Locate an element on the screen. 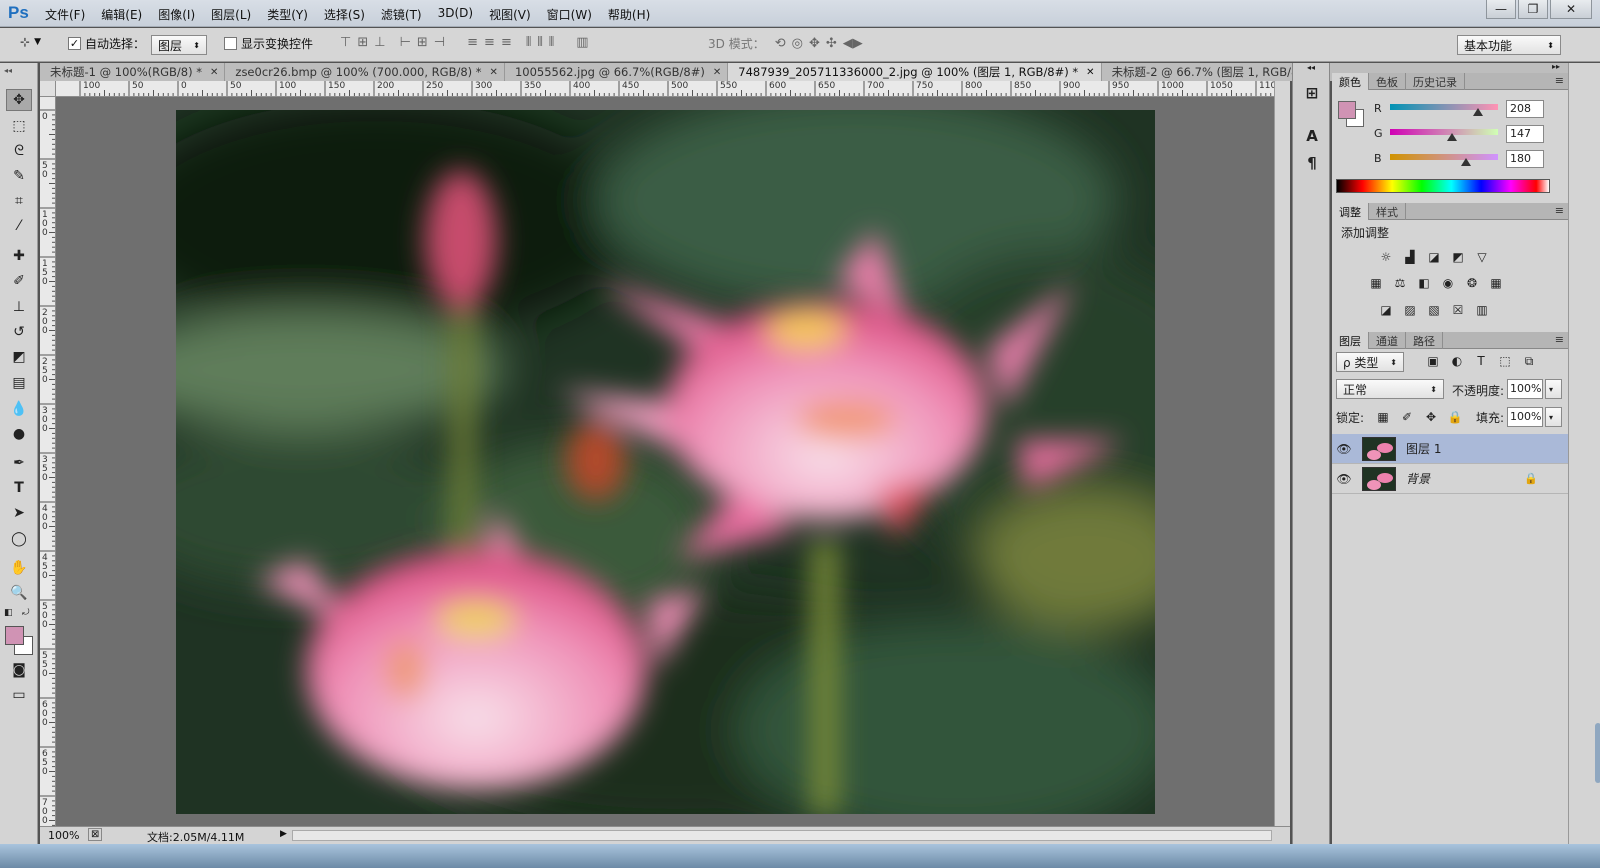 The height and width of the screenshot is (868, 1600). opacity-slider-button: ▾ is located at coordinates (1553, 389).